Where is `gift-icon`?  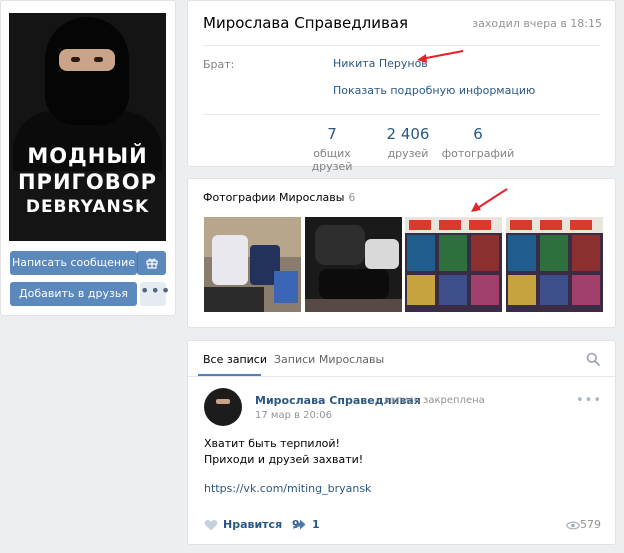
gift-icon is located at coordinates (152, 263).